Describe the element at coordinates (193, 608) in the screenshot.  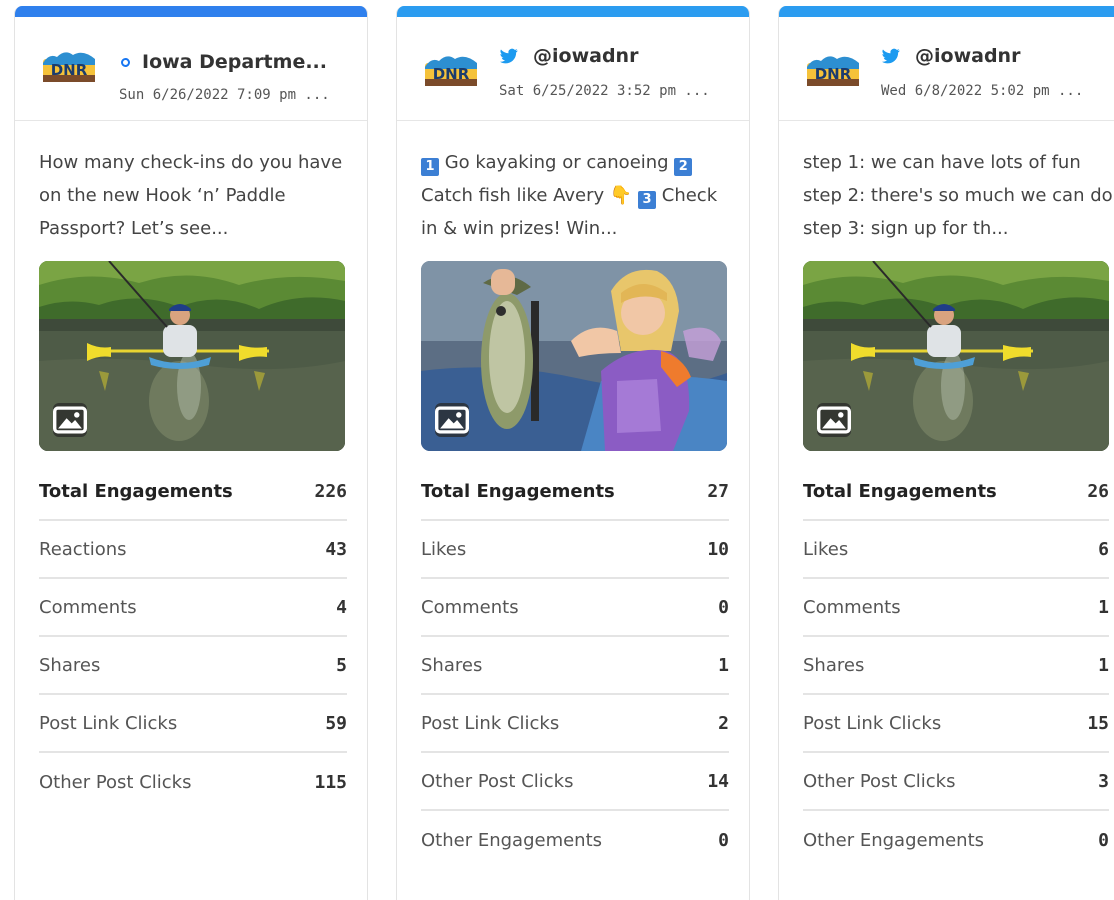
I see `stat-row-comments: Comments 4` at that location.